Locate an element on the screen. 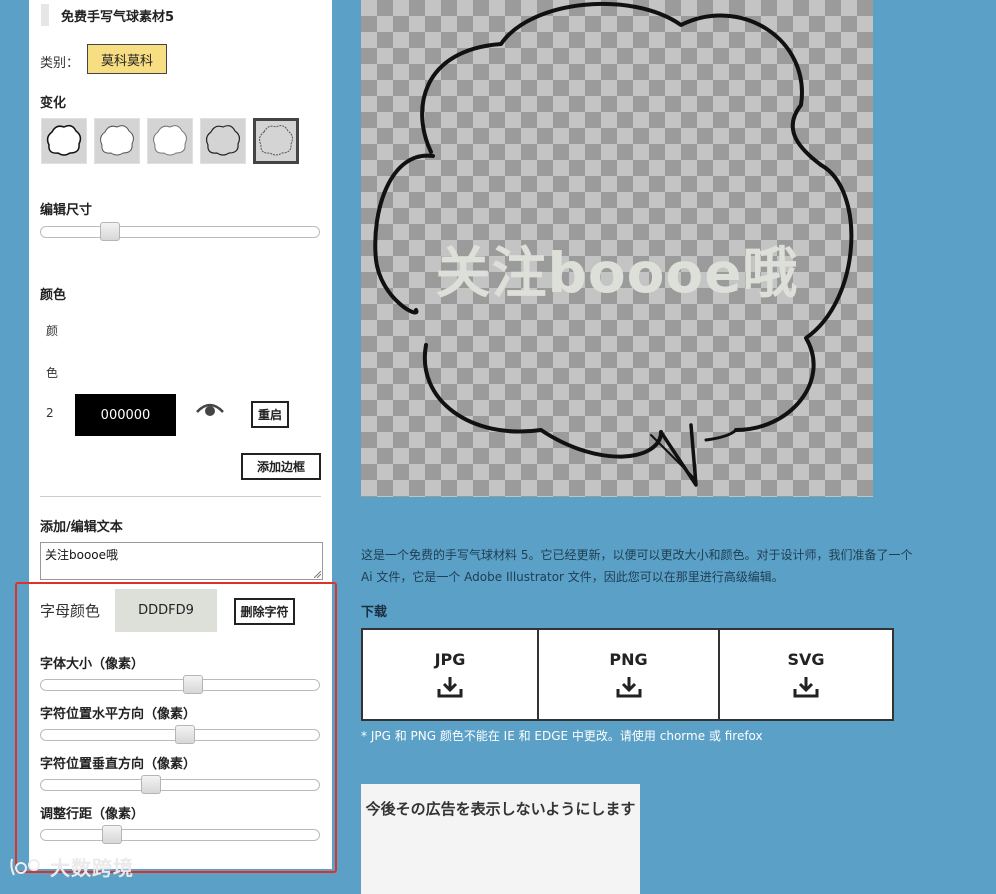  horizontal-position-label: 字符位置水平方向（像素） is located at coordinates (118, 714).